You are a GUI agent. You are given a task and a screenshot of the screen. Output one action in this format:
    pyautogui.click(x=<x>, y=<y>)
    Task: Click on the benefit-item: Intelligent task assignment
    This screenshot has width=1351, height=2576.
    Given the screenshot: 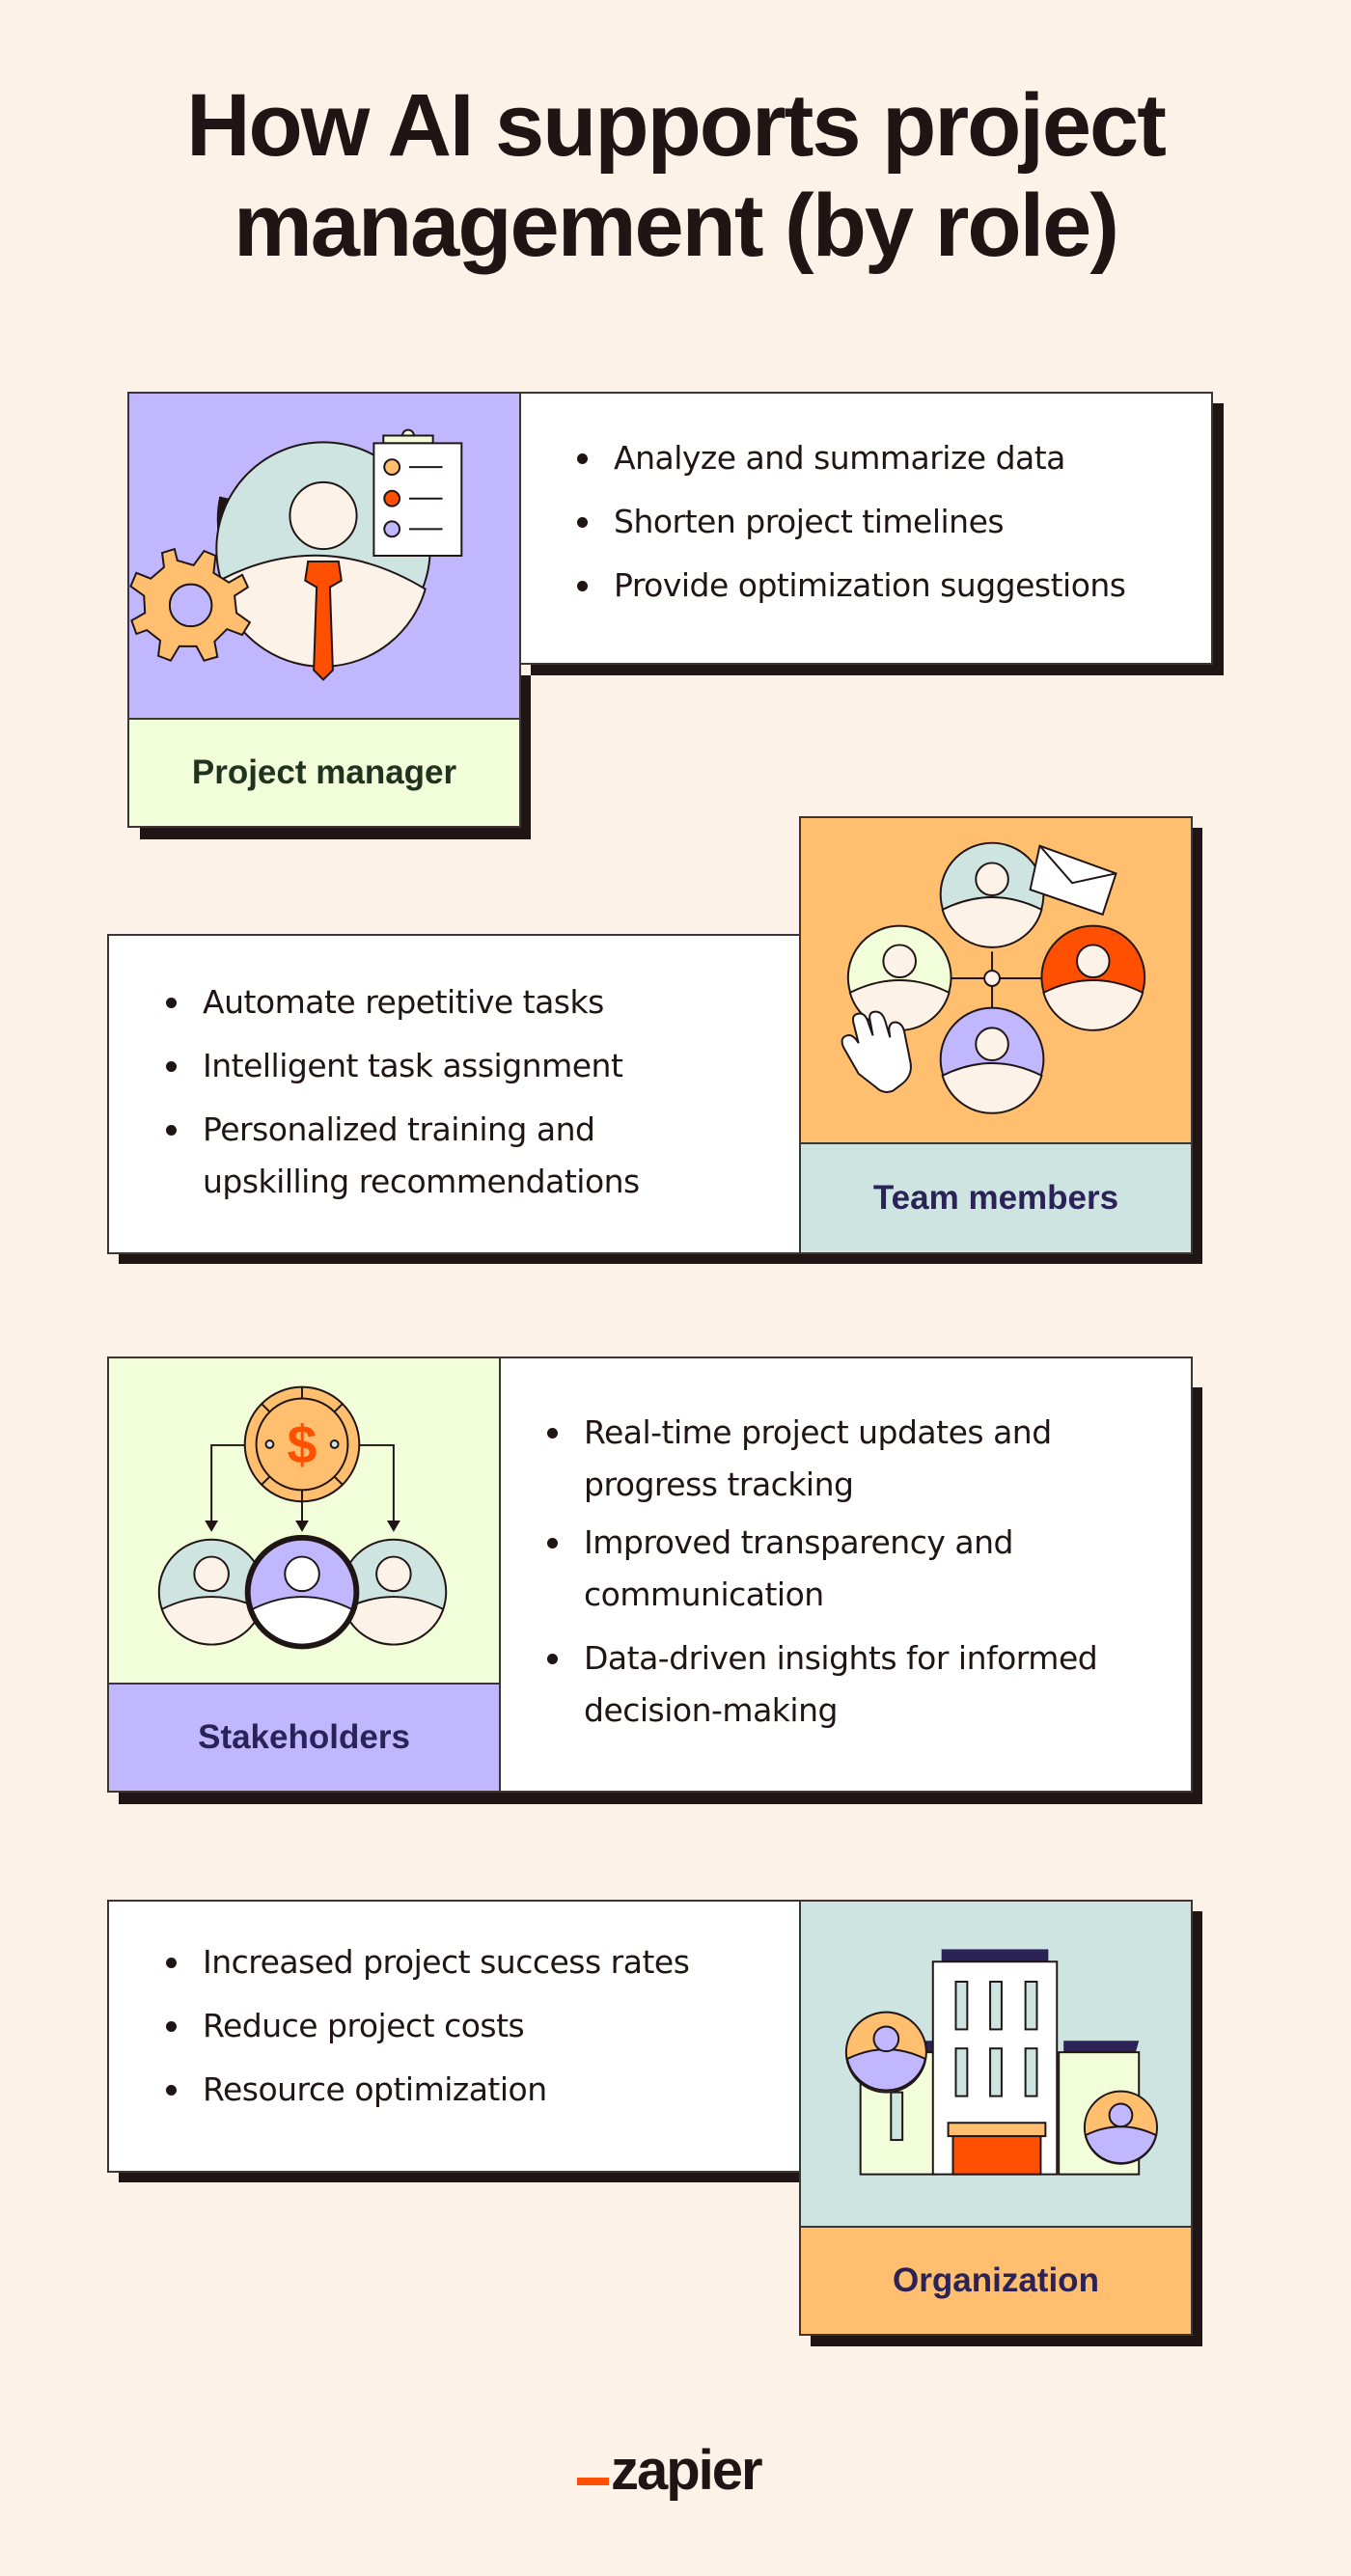 What is the action you would take?
    pyautogui.click(x=451, y=1066)
    